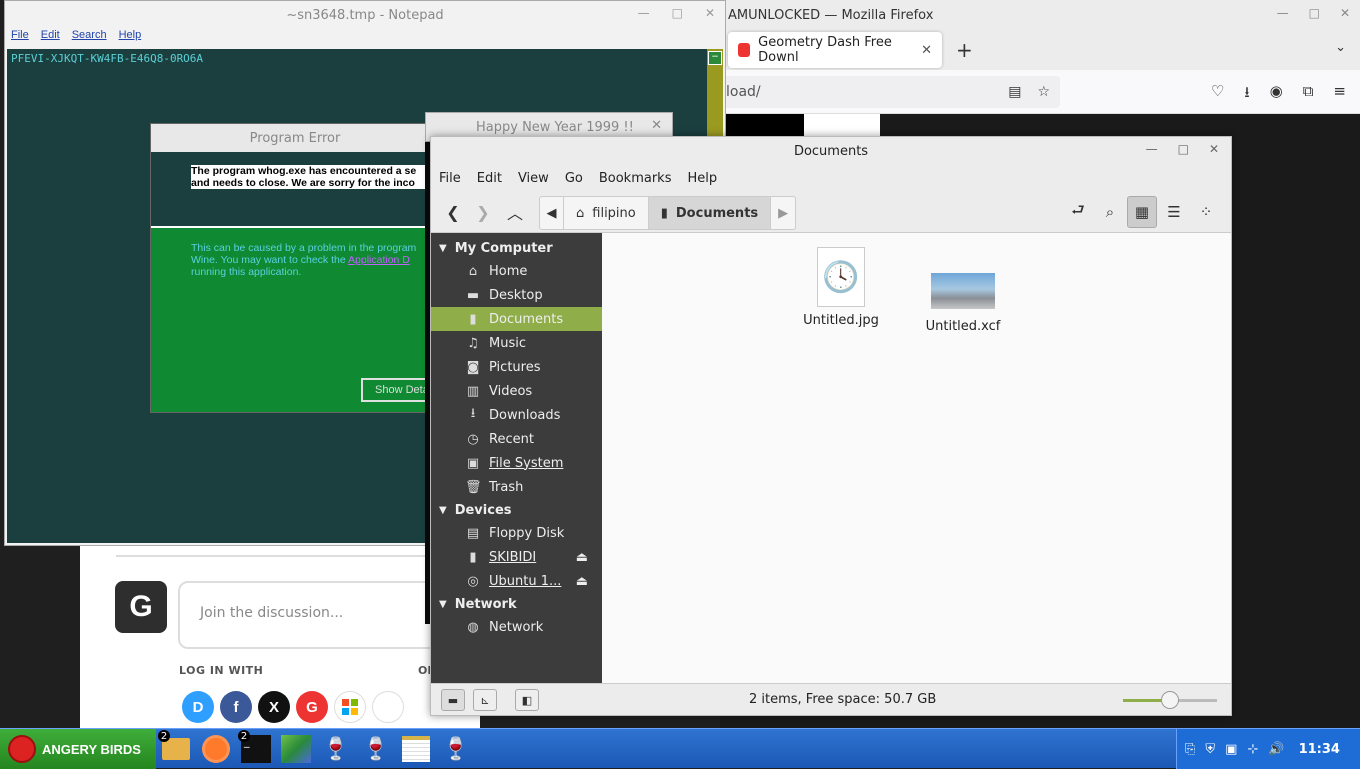 Image resolution: width=1360 pixels, height=769 pixels. Describe the element at coordinates (516, 533) in the screenshot. I see `sidebar-item: ▤ Floppy Disk` at that location.